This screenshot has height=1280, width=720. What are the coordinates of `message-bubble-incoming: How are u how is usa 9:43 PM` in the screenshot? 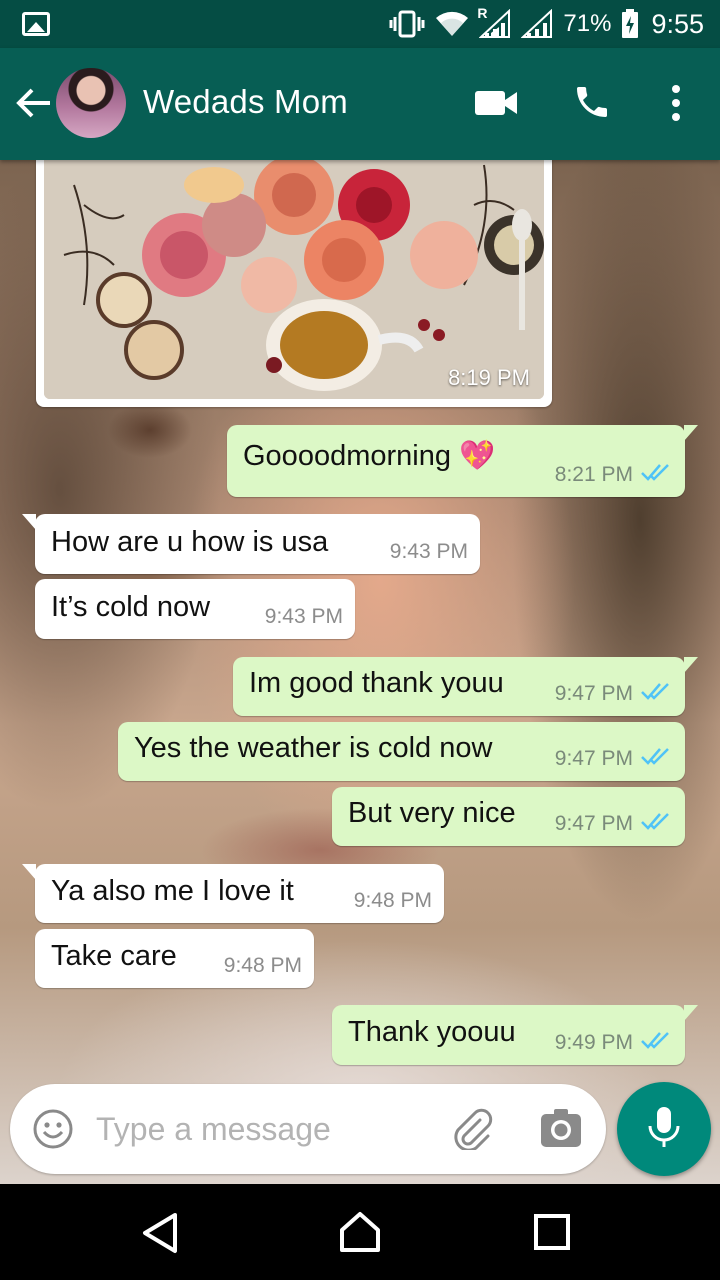 It's located at (251, 544).